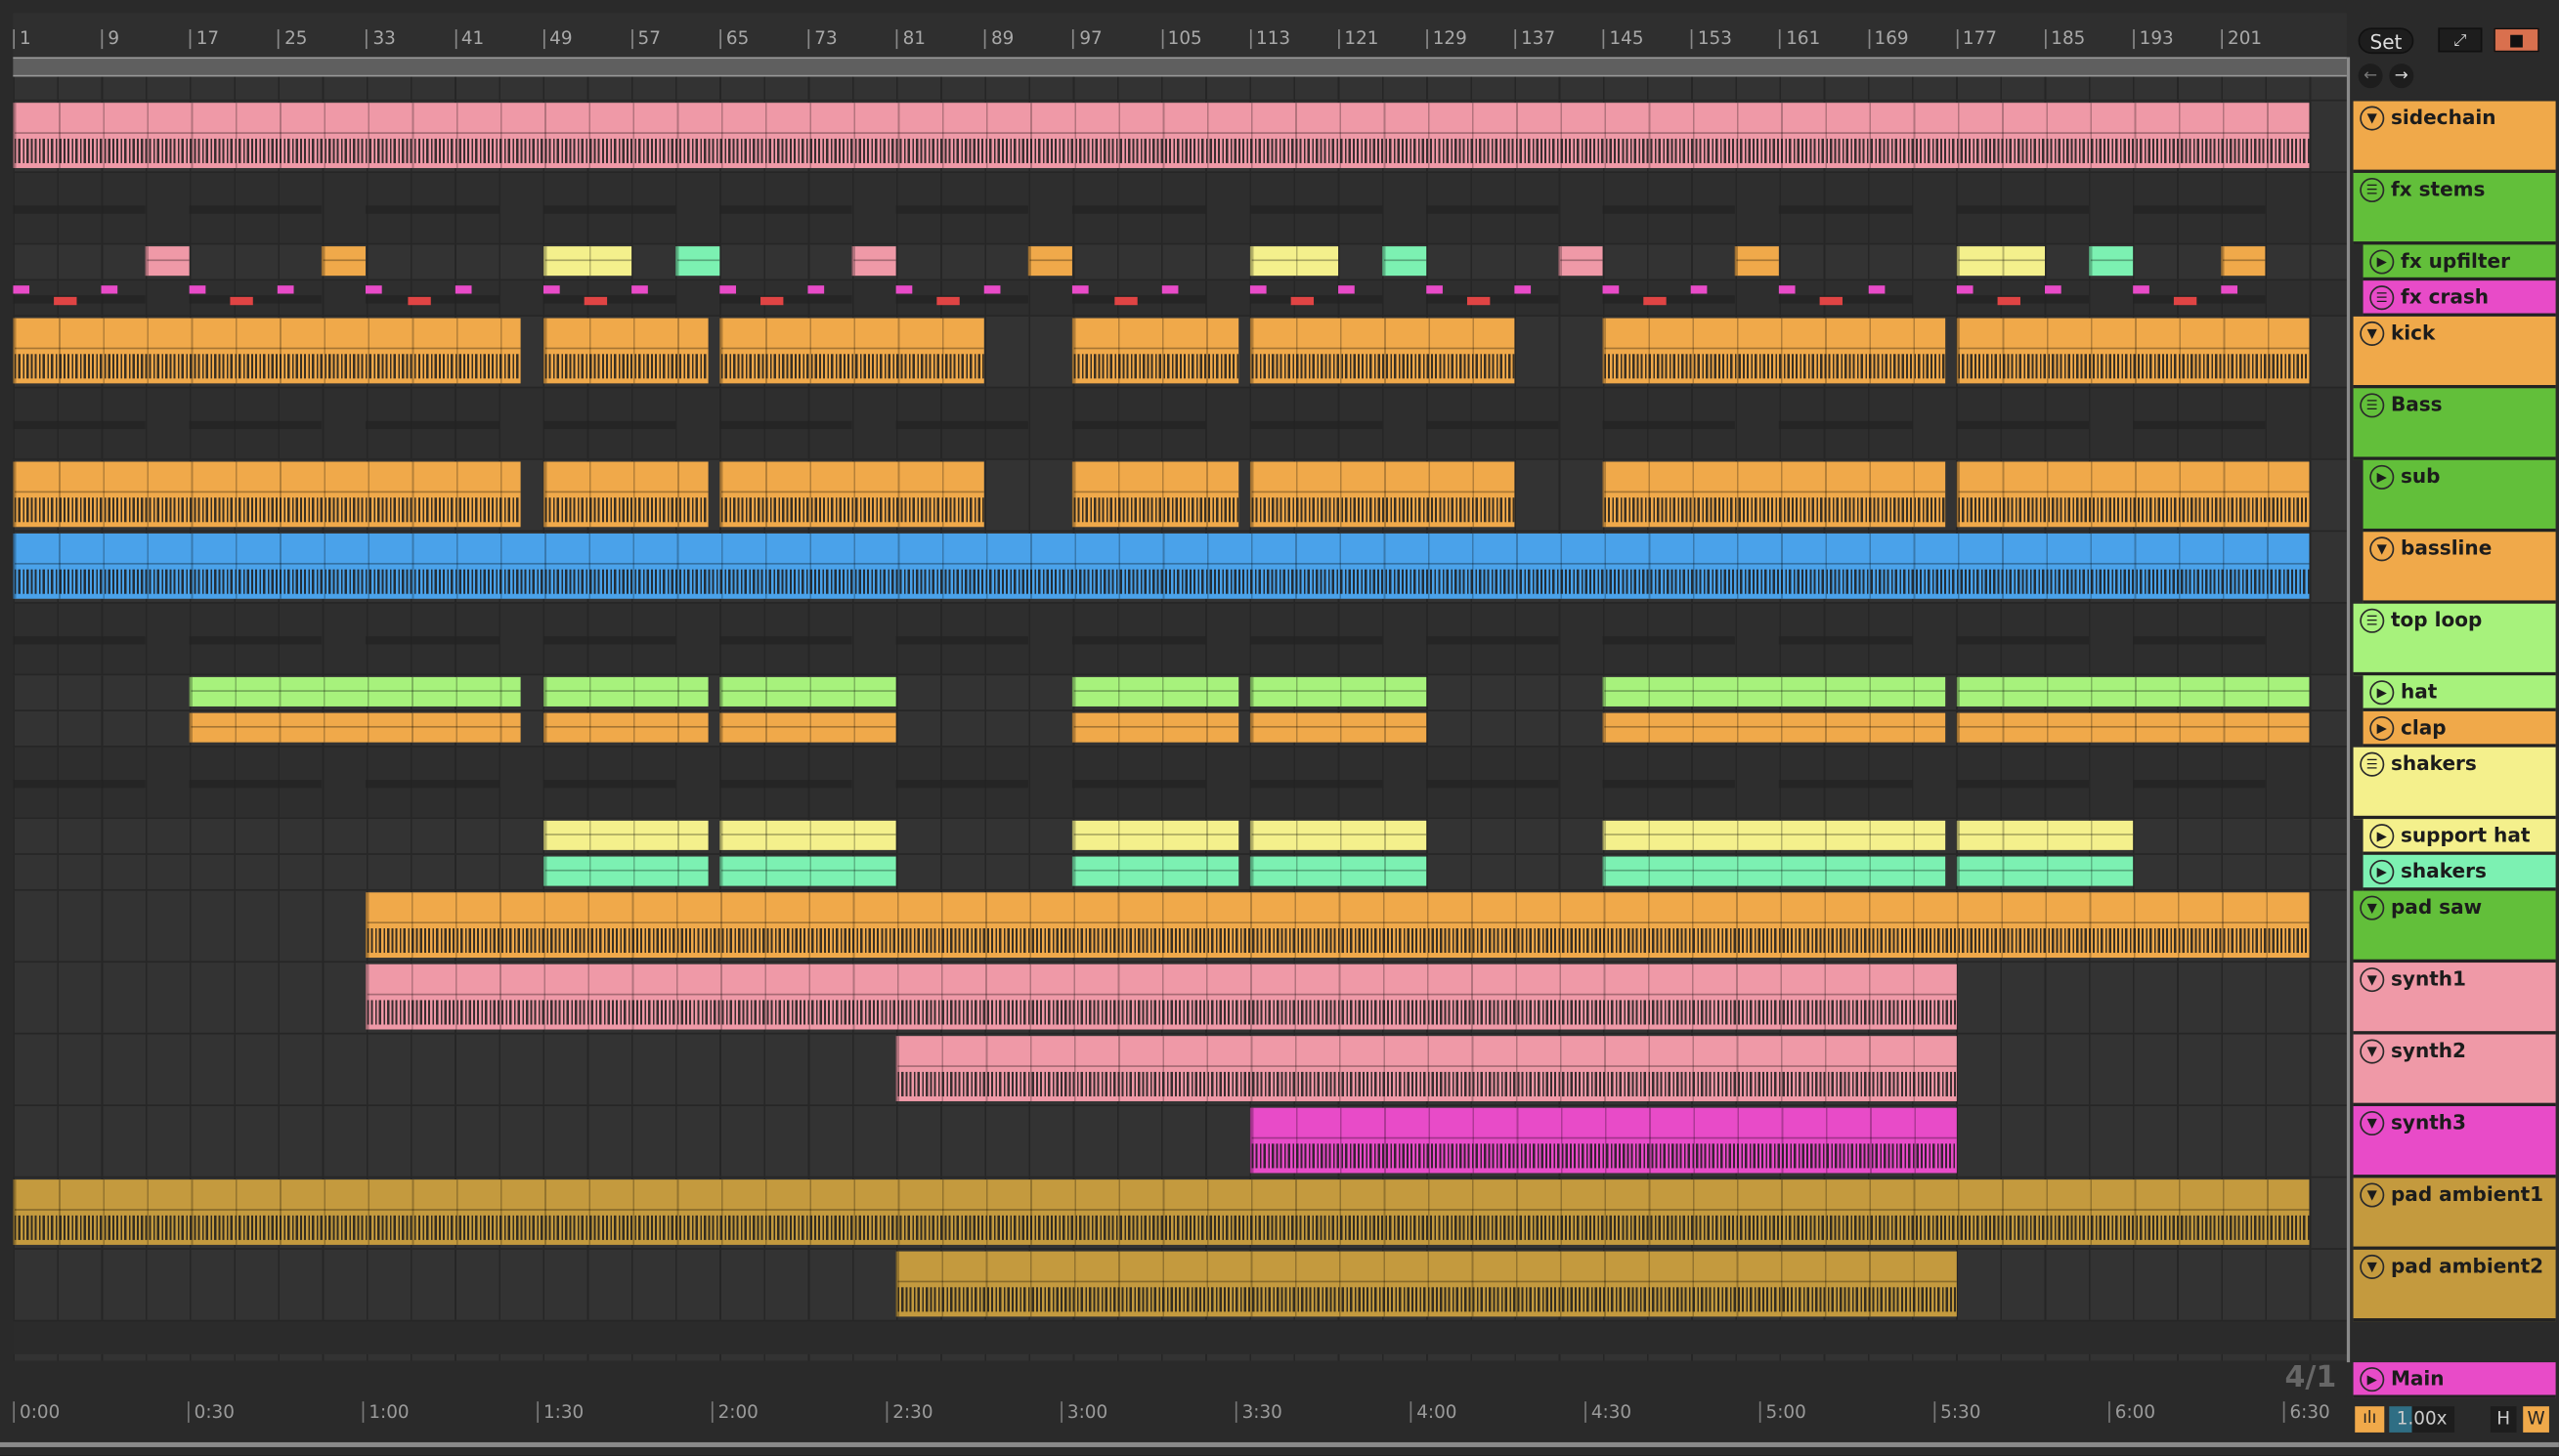  What do you see at coordinates (2517, 40) in the screenshot?
I see `lock-icon: ■` at bounding box center [2517, 40].